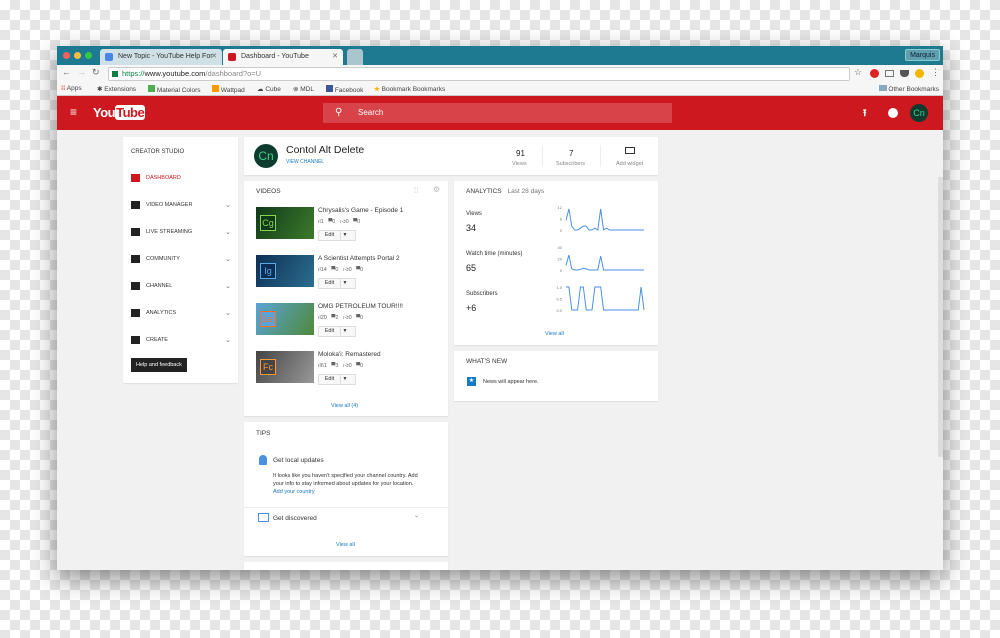 The width and height of the screenshot is (1000, 638). What do you see at coordinates (285, 271) in the screenshot?
I see `video-thumbnail: Ig` at bounding box center [285, 271].